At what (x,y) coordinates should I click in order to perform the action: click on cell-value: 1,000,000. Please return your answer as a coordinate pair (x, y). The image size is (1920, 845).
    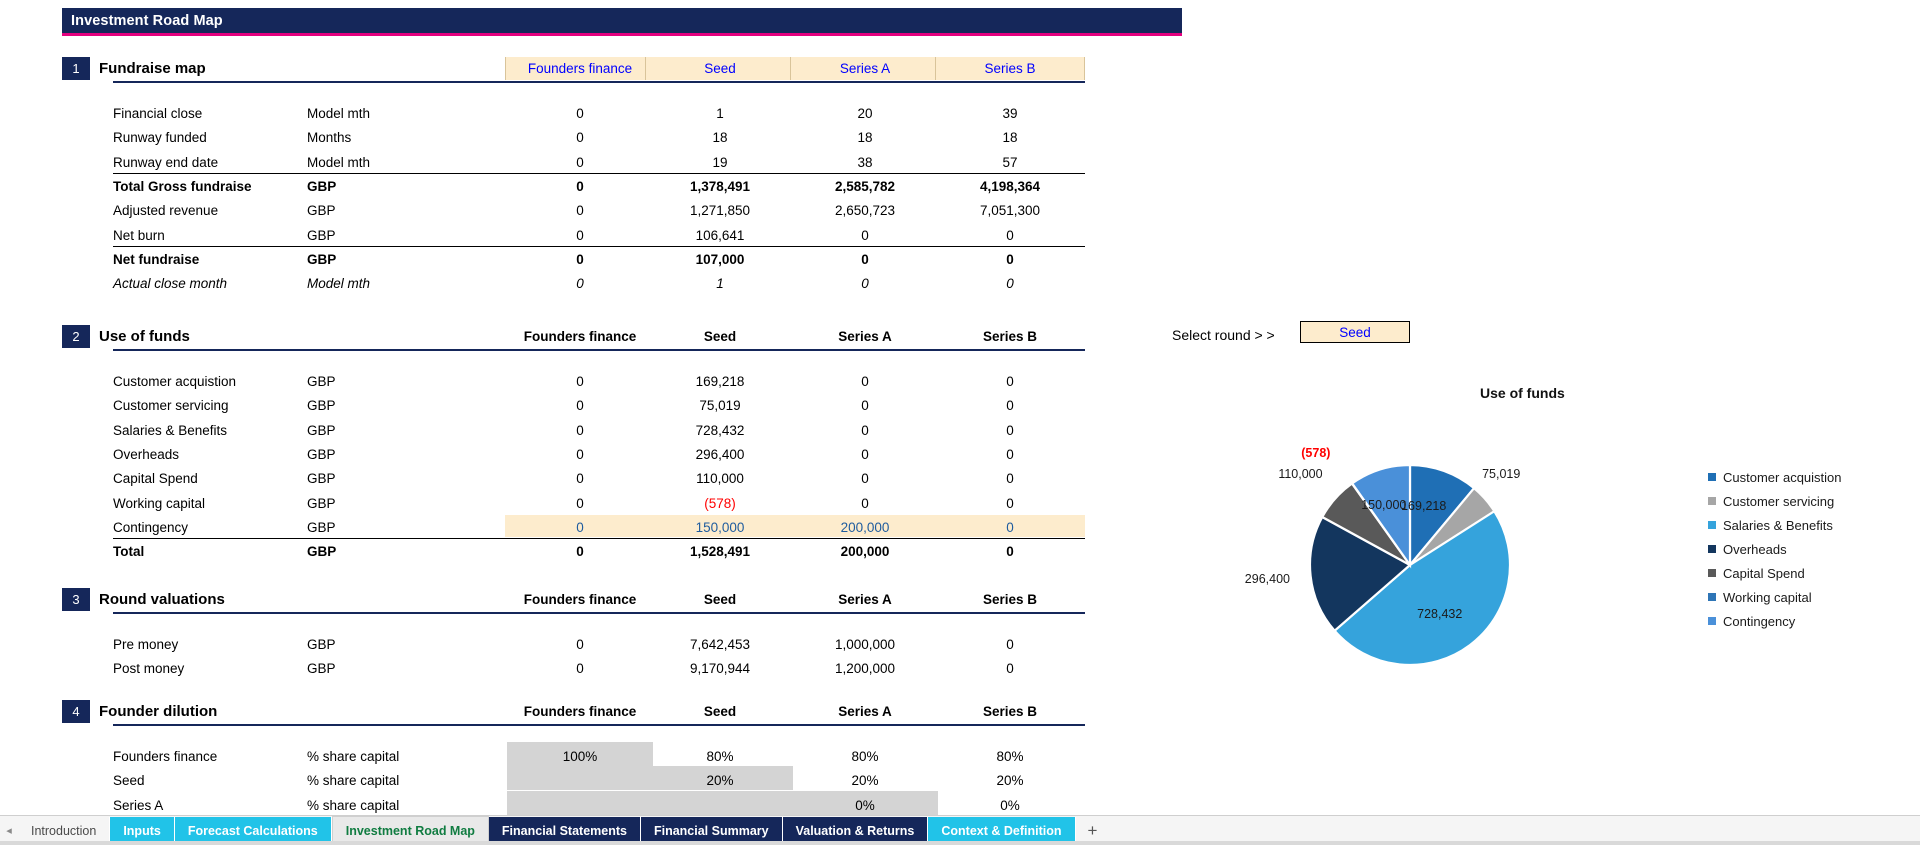
    Looking at the image, I should click on (865, 644).